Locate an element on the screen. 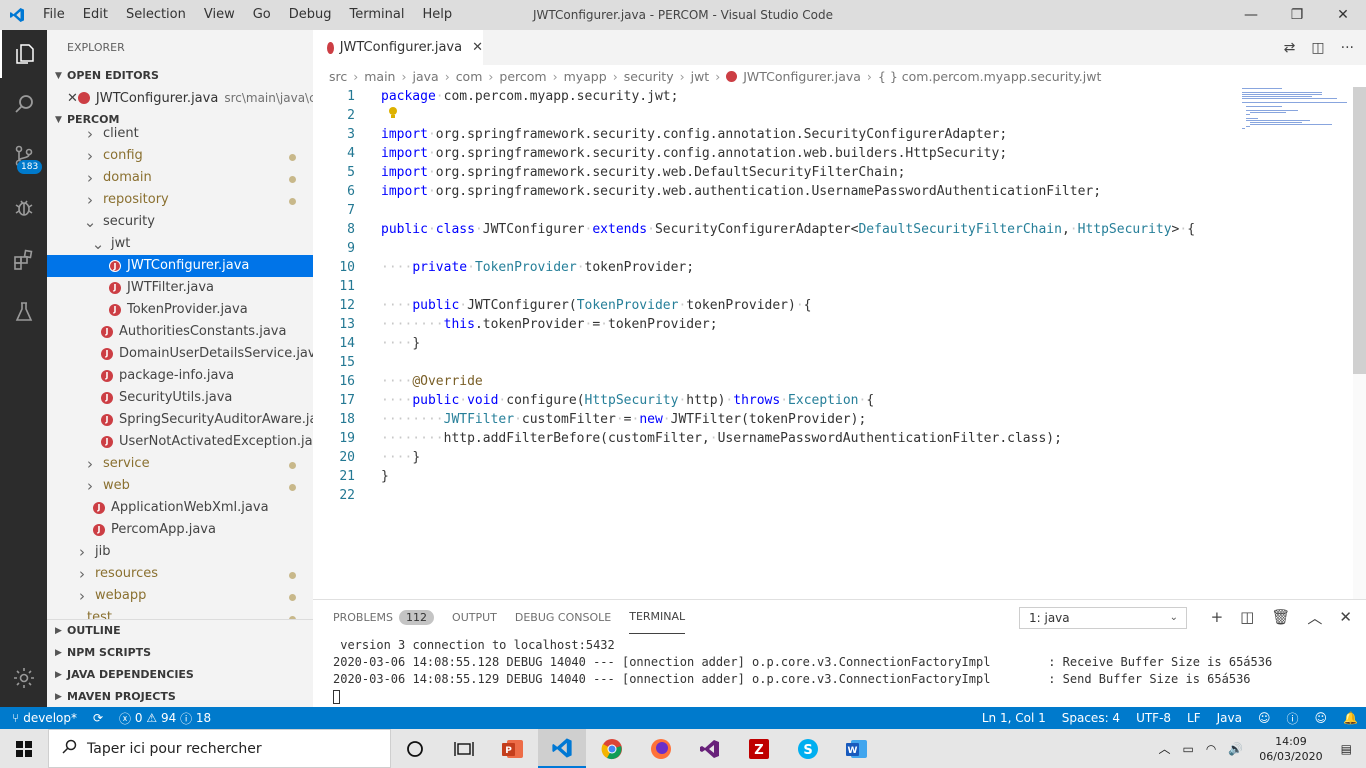 The width and height of the screenshot is (1366, 768). debug-icon is located at coordinates (23, 208).